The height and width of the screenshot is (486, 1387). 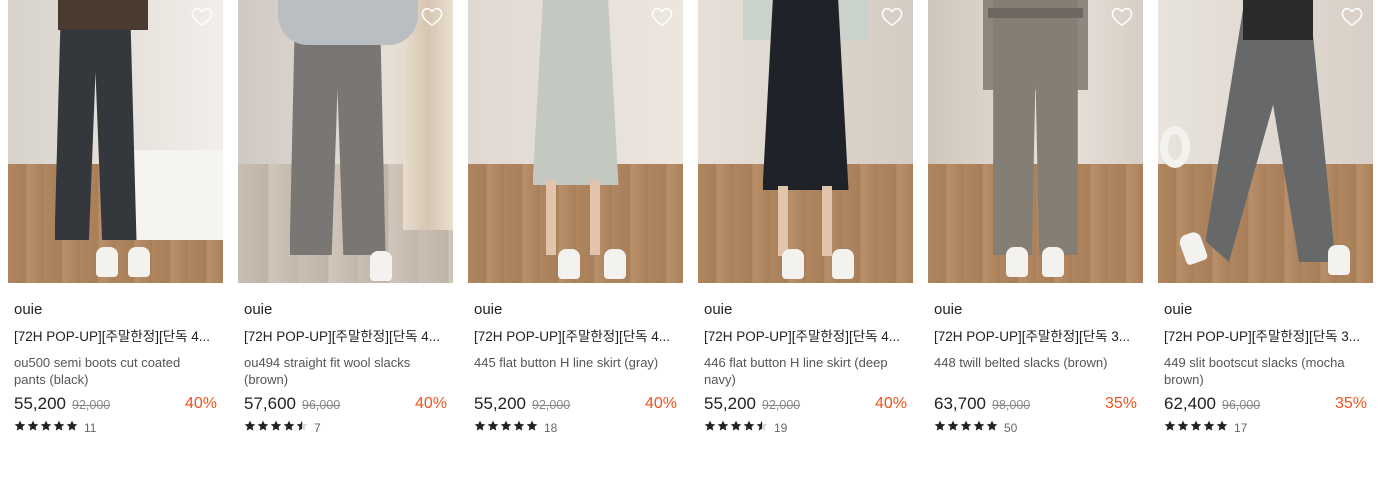 What do you see at coordinates (115, 428) in the screenshot?
I see `rating: 11` at bounding box center [115, 428].